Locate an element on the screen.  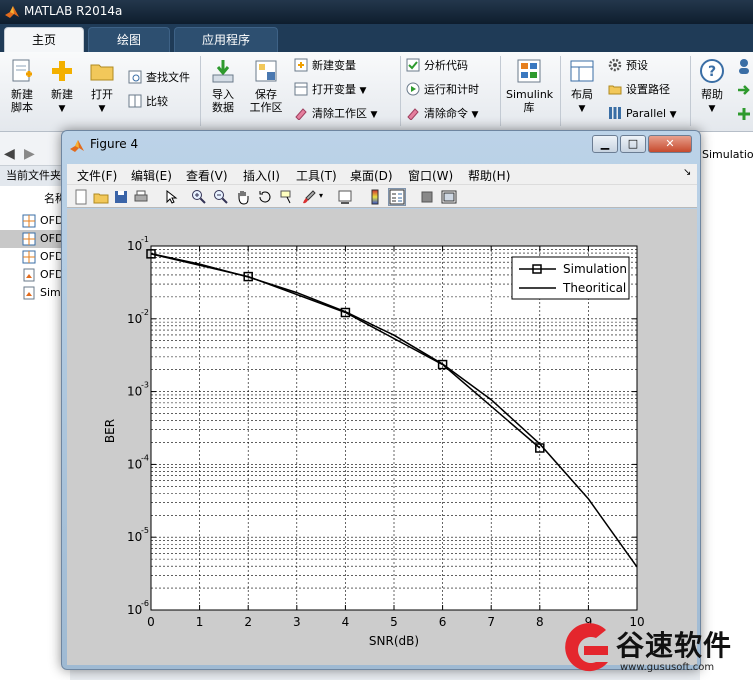
figure-title: Figure 4 is located at coordinates (114, 144).